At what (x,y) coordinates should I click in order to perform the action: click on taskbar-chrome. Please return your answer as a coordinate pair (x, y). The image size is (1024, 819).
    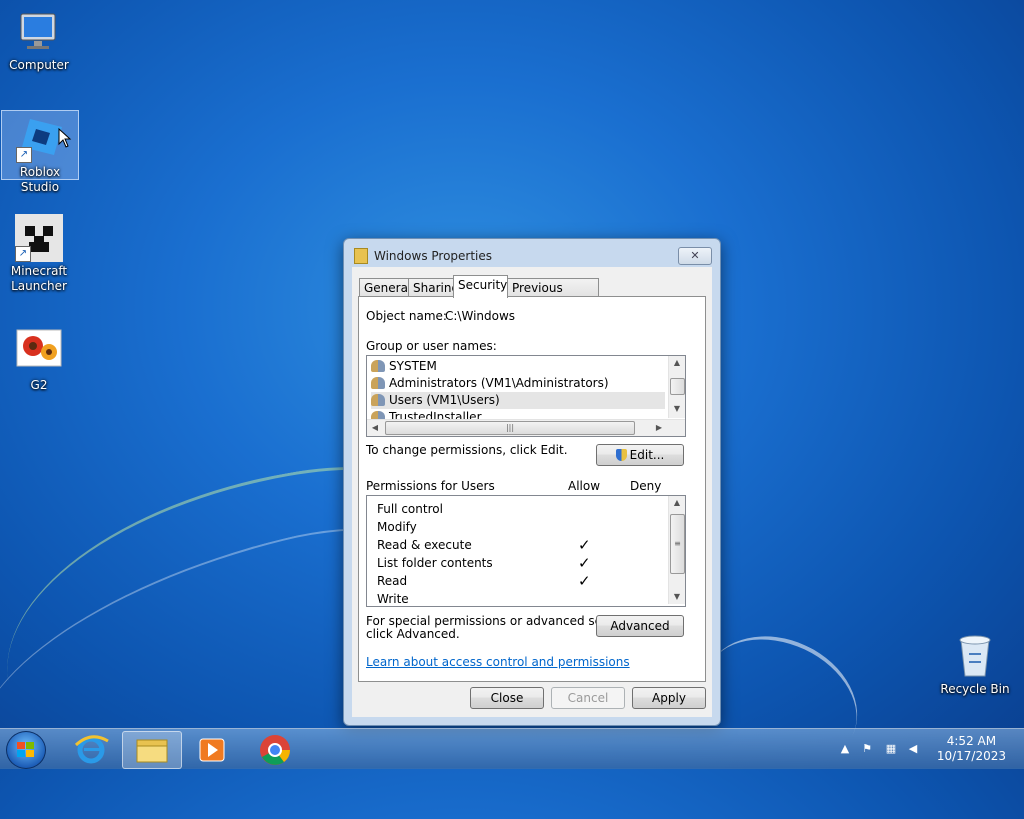
    Looking at the image, I should click on (275, 749).